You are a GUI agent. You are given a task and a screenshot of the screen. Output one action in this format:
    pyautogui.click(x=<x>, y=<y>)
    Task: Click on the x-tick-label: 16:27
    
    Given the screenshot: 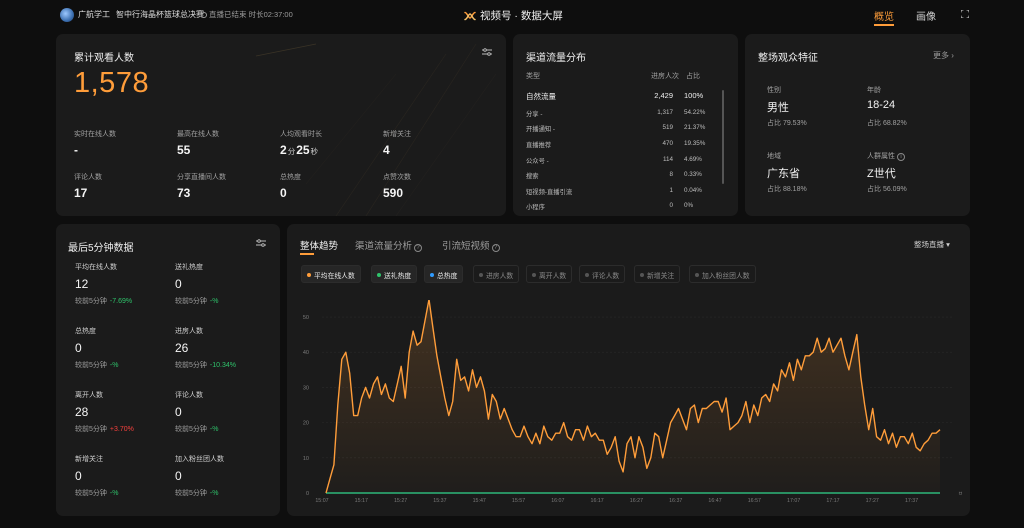 What is the action you would take?
    pyautogui.click(x=636, y=501)
    